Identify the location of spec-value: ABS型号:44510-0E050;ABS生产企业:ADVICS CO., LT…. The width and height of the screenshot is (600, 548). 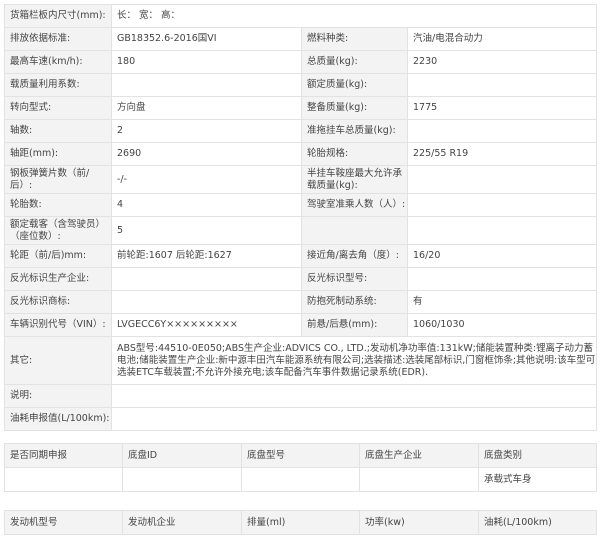
(354, 360).